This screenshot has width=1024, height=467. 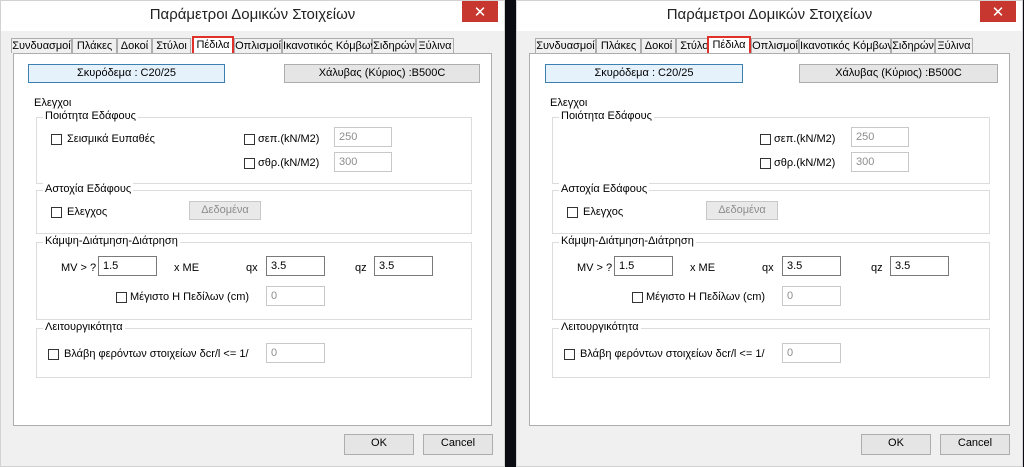 What do you see at coordinates (171, 45) in the screenshot?
I see `tab-columns: Στύλοι` at bounding box center [171, 45].